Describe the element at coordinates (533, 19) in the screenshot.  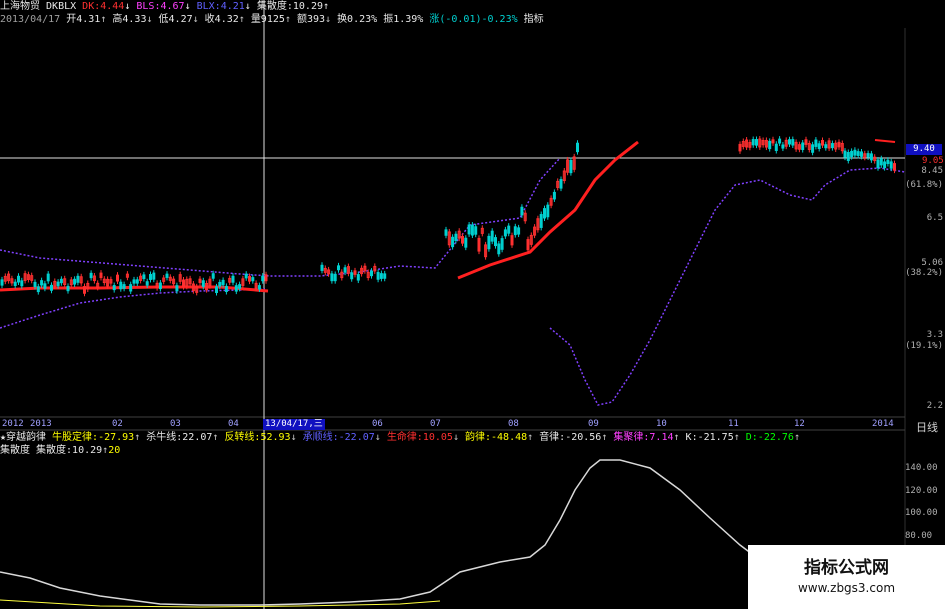
I see `quote-index: 指标` at that location.